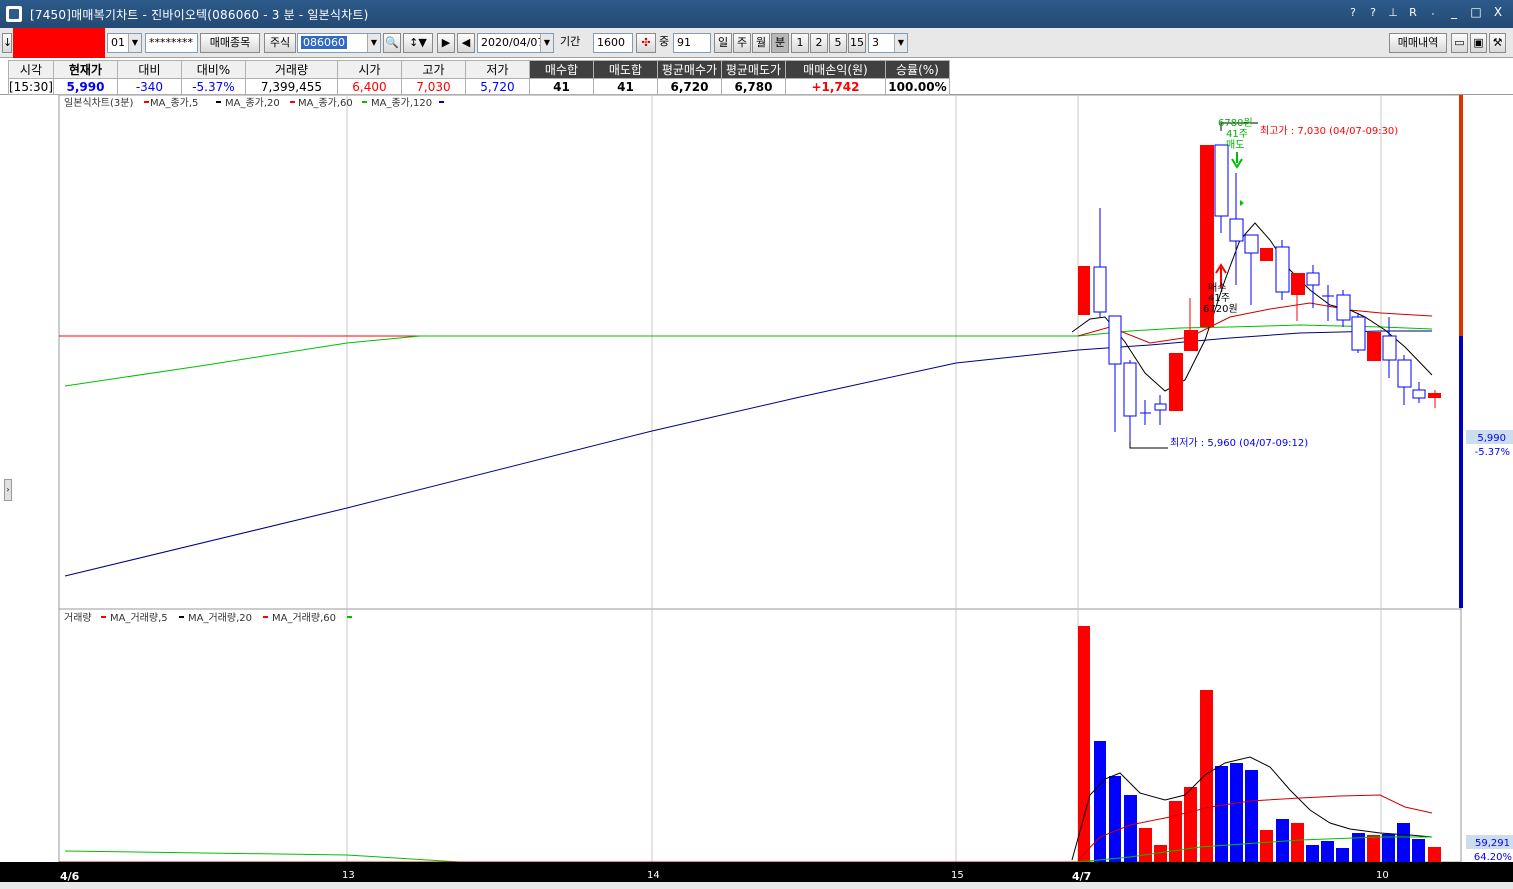  I want to click on quote-avg-sell: 6,780, so click(753, 86).